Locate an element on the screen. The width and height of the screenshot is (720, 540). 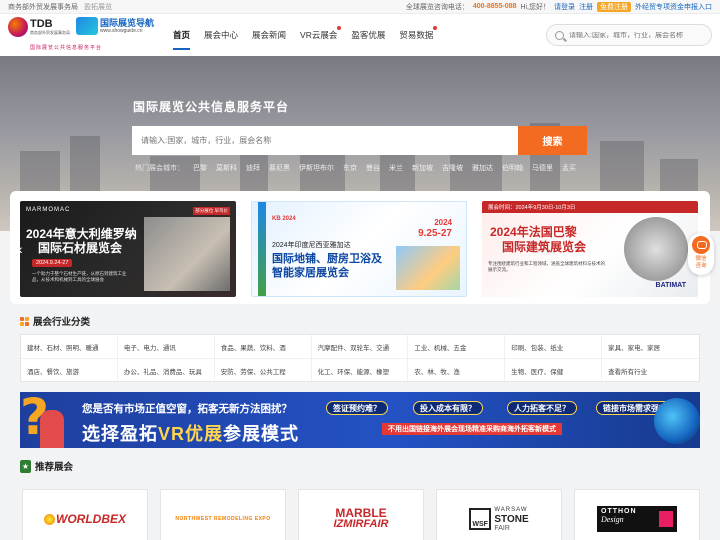
wechat-consult-widget: 微信 咨询 is located at coordinates (701, 254).